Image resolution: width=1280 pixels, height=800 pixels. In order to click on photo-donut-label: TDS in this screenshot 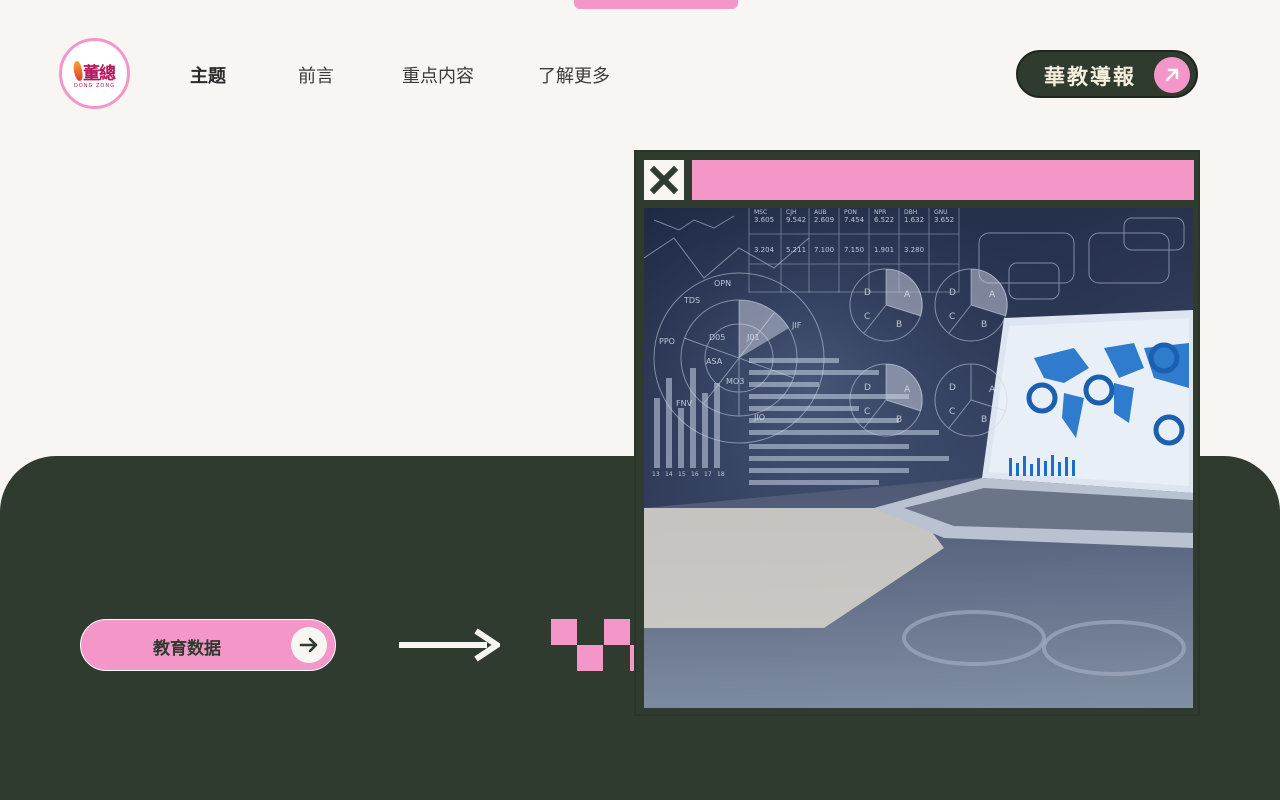, I will do `click(691, 300)`.